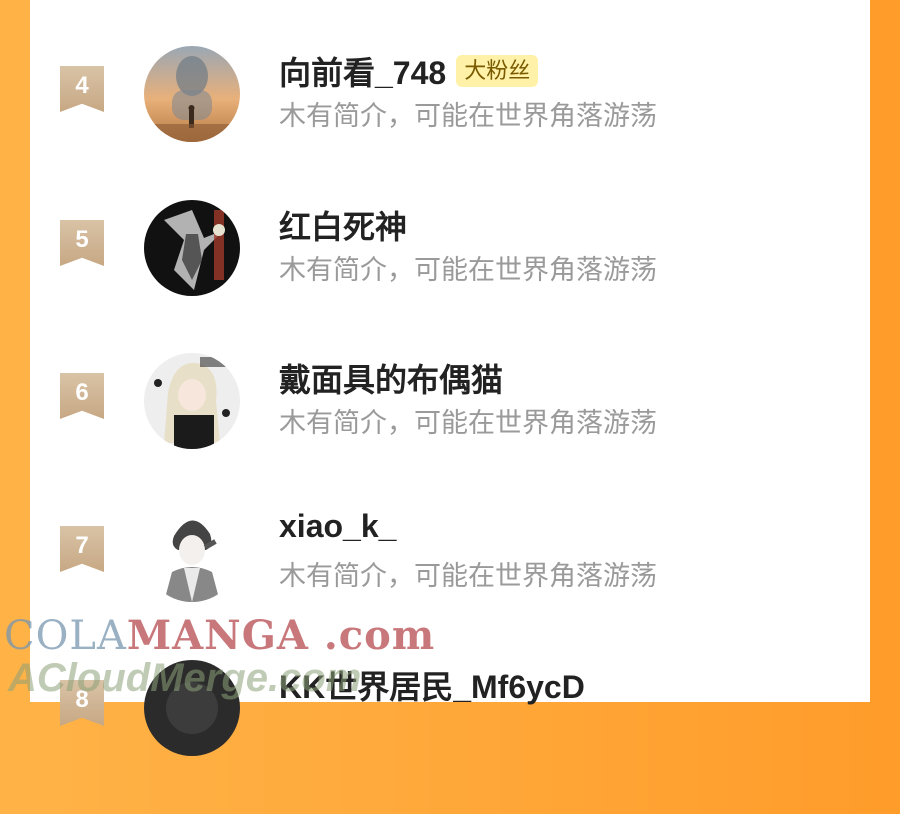 The height and width of the screenshot is (814, 900). Describe the element at coordinates (82, 549) in the screenshot. I see `rank-badge: 7` at that location.